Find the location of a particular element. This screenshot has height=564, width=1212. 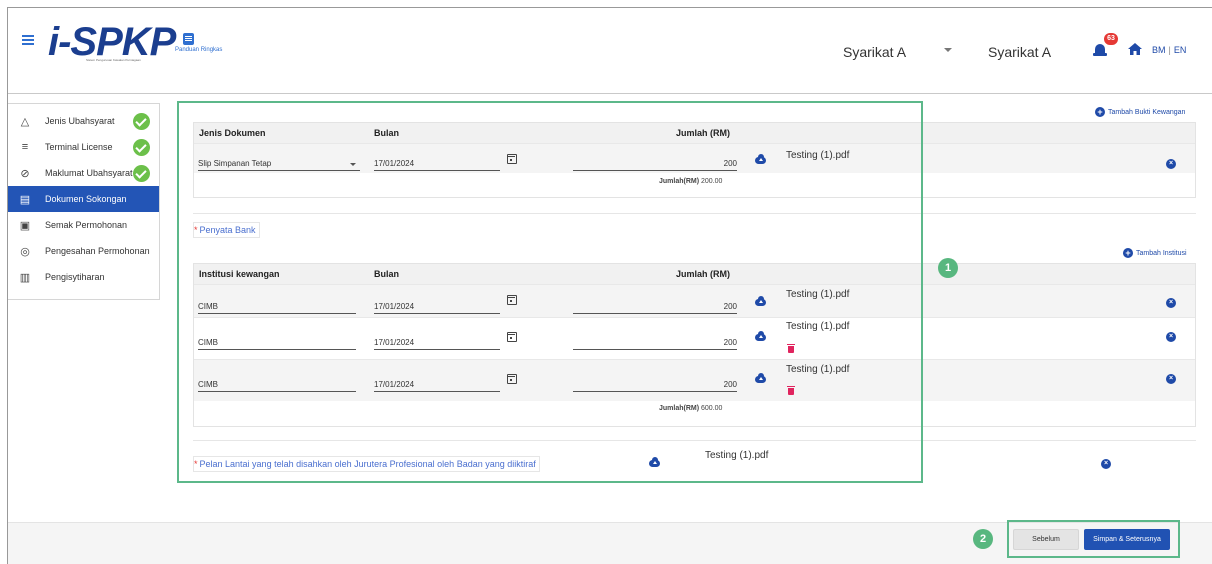

add-financial-proof-button: + Tambah Bukti Kewangan is located at coordinates (1140, 112).